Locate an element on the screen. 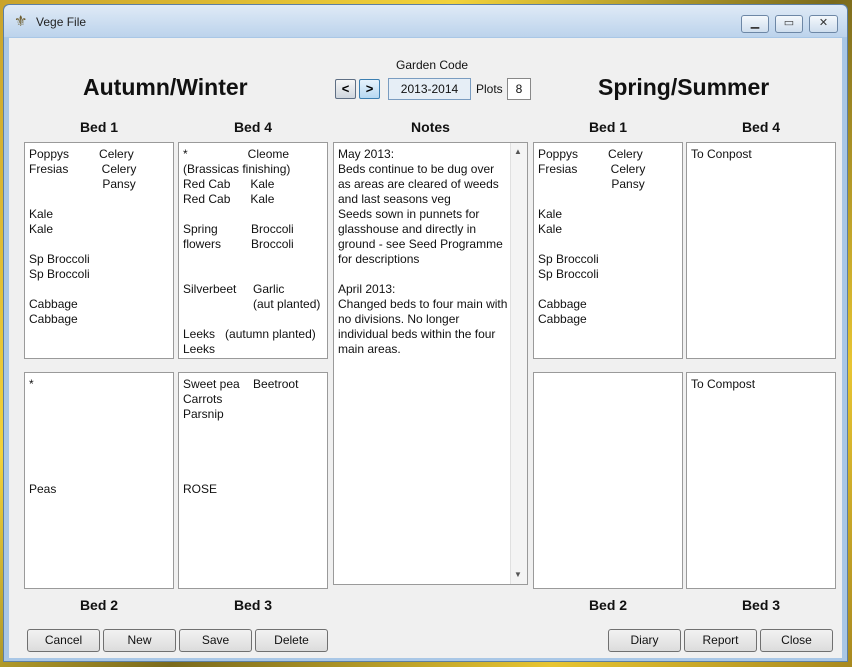 This screenshot has height=667, width=852. ss-bed3-field: To Compost is located at coordinates (761, 480).